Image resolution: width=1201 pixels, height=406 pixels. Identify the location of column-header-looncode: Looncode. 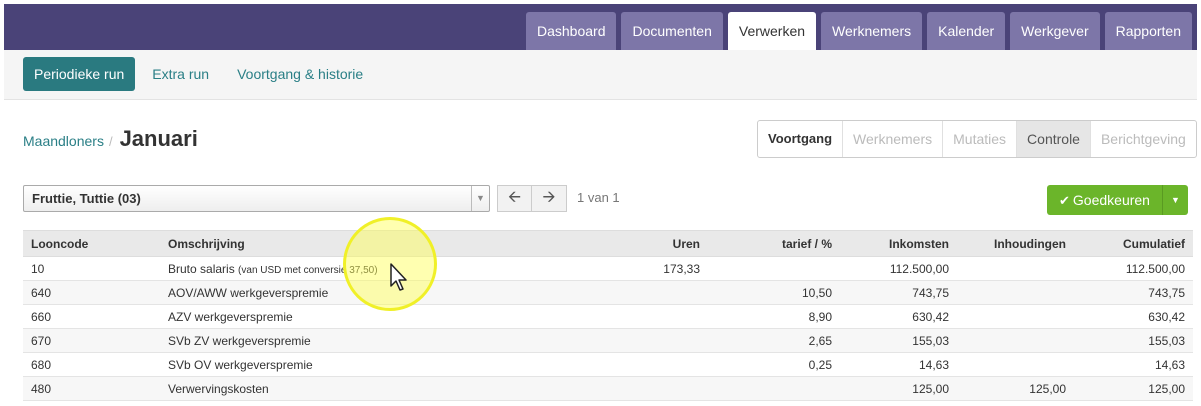
(91, 243).